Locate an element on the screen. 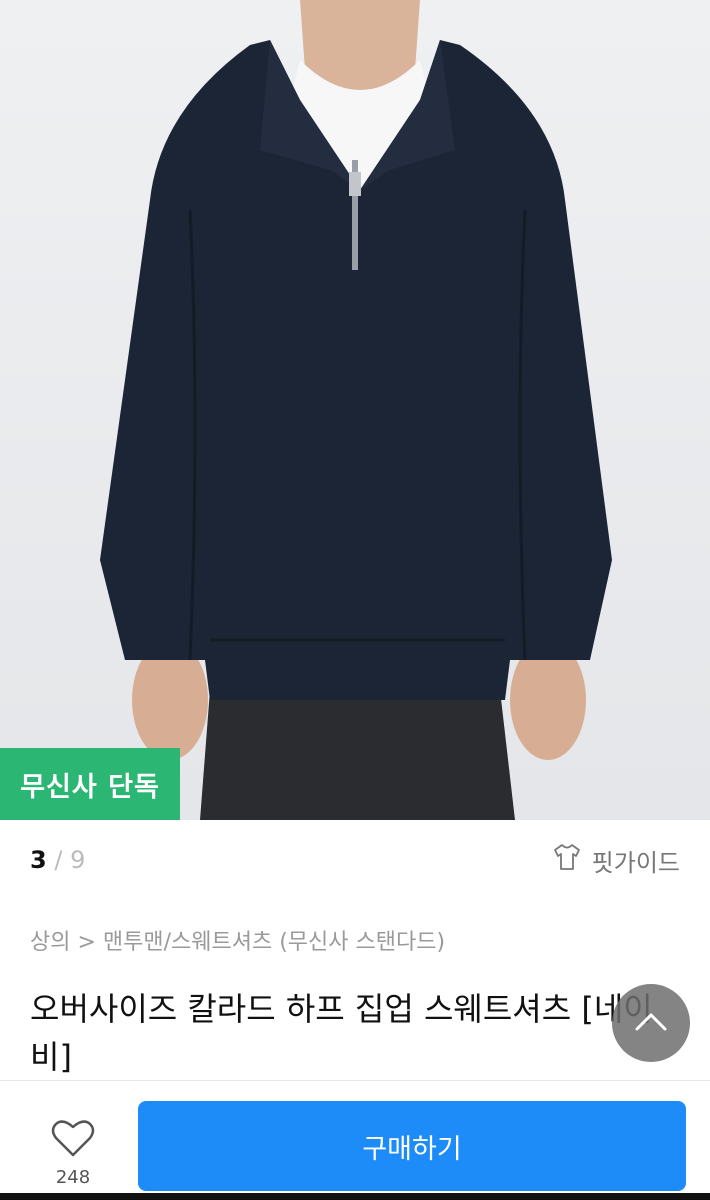  shirt-icon is located at coordinates (567, 860).